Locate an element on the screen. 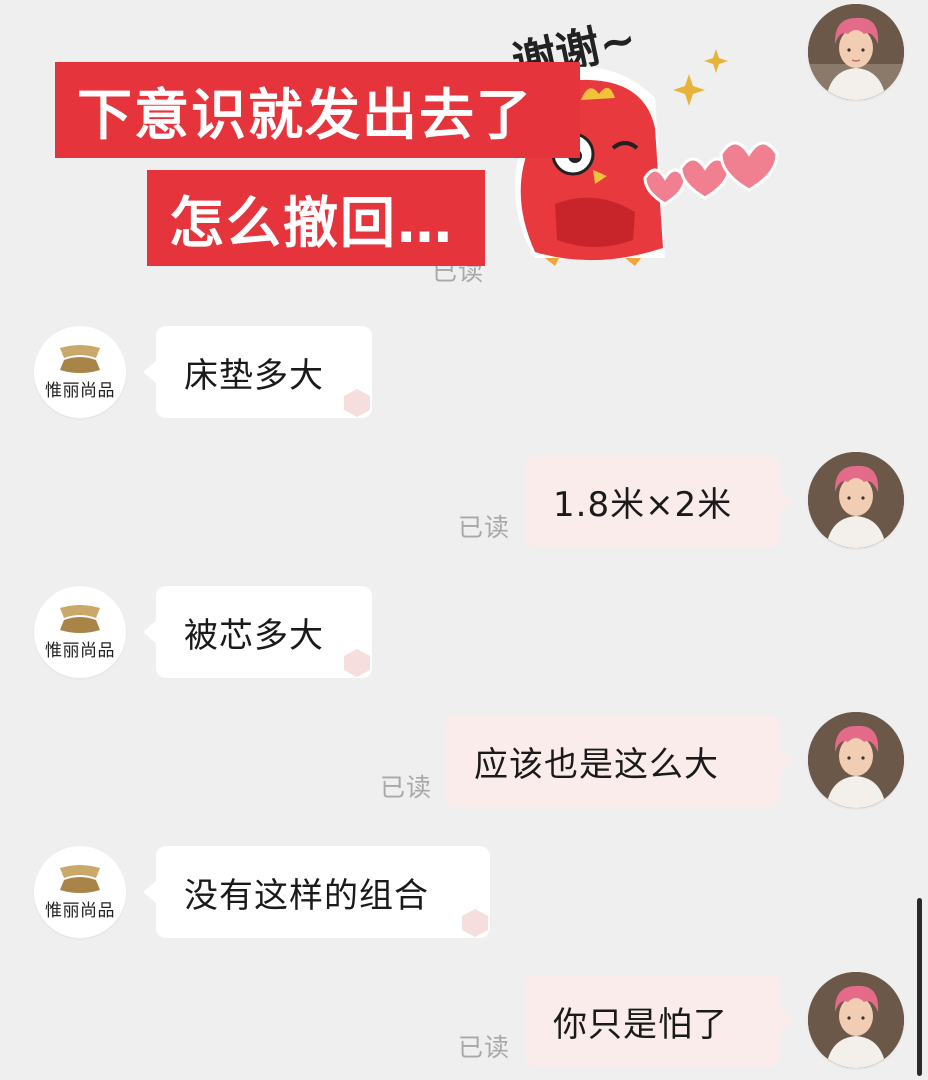  message-bubble-incoming: 床垫多大 is located at coordinates (264, 372).